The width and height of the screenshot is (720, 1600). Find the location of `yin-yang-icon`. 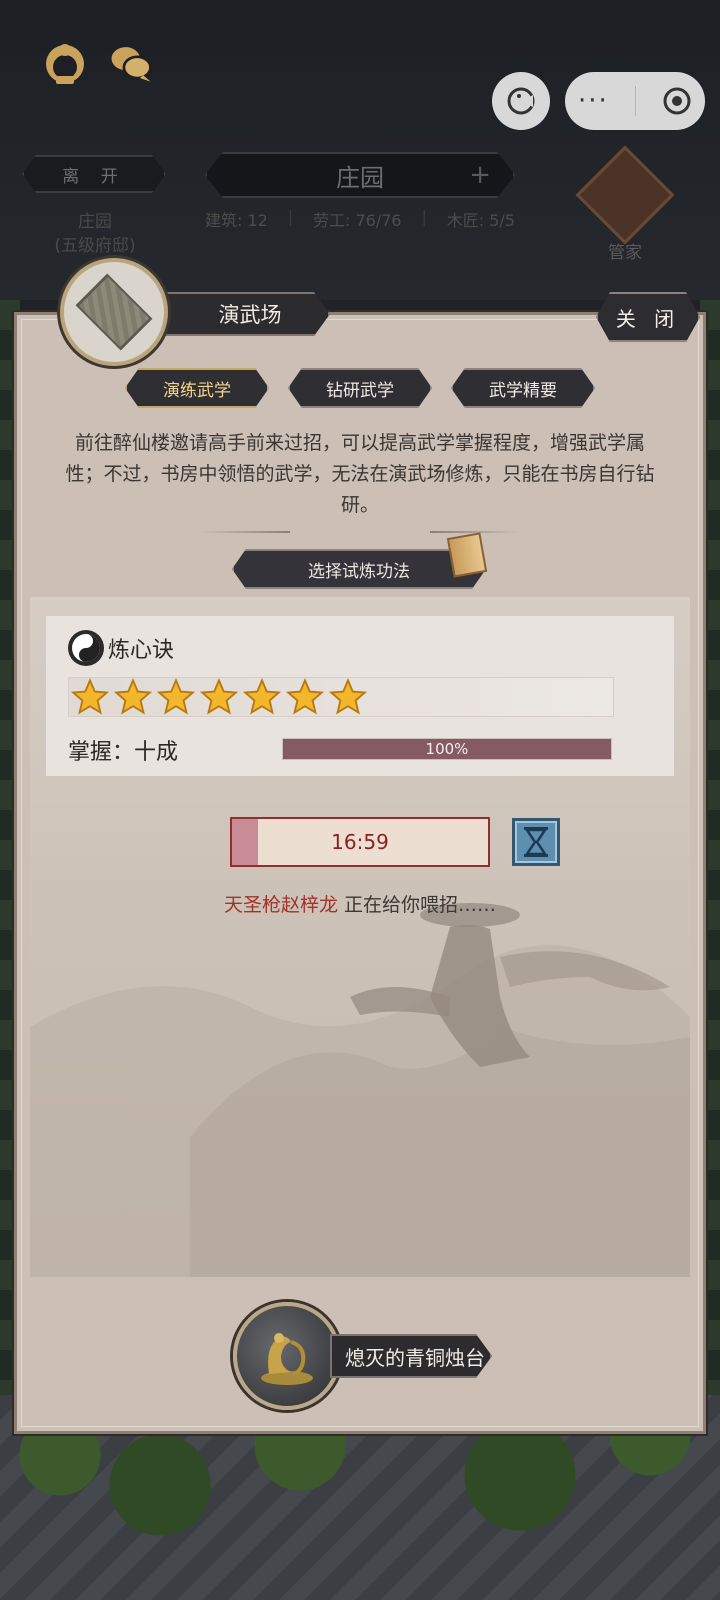

yin-yang-icon is located at coordinates (86, 648).